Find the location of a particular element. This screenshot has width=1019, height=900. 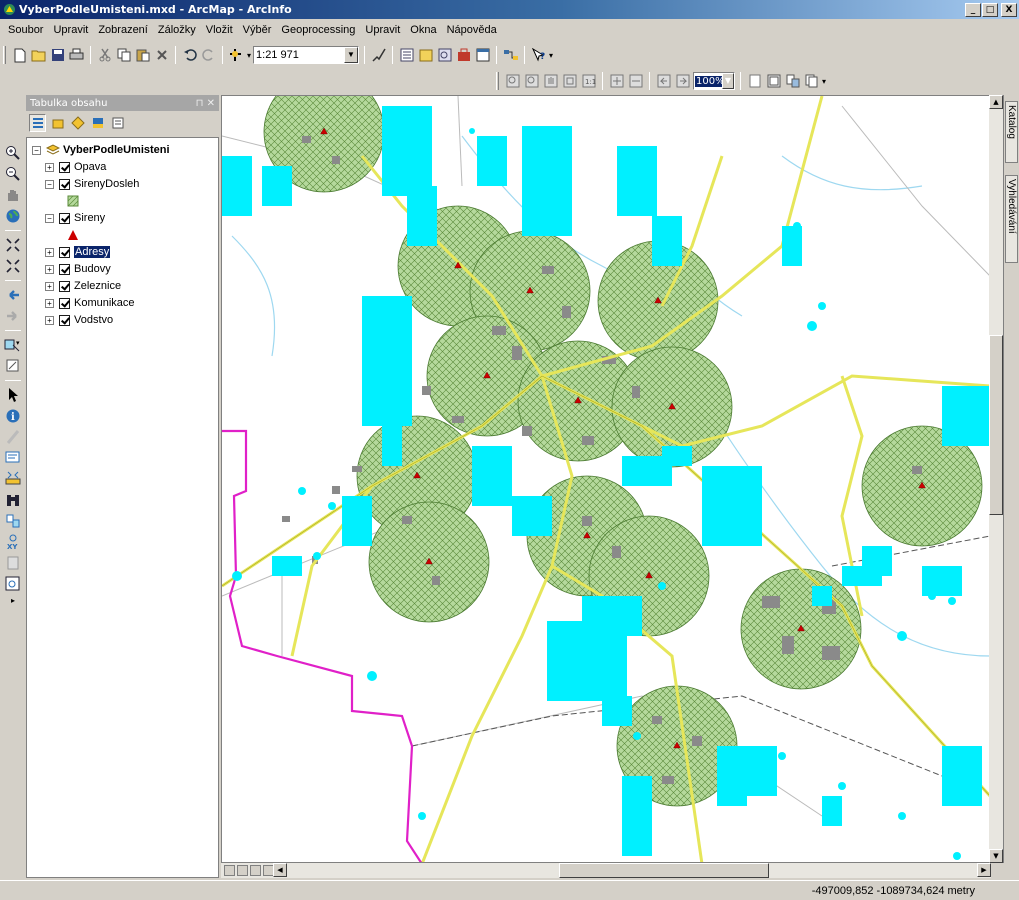

list-by-drawing-order-icon is located at coordinates (37, 123).